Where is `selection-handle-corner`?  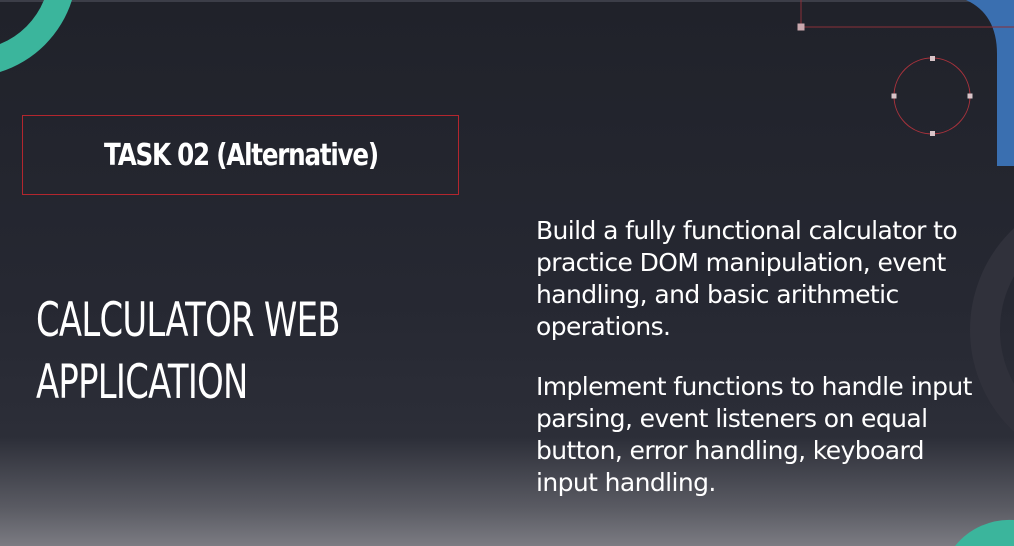
selection-handle-corner is located at coordinates (801, 27).